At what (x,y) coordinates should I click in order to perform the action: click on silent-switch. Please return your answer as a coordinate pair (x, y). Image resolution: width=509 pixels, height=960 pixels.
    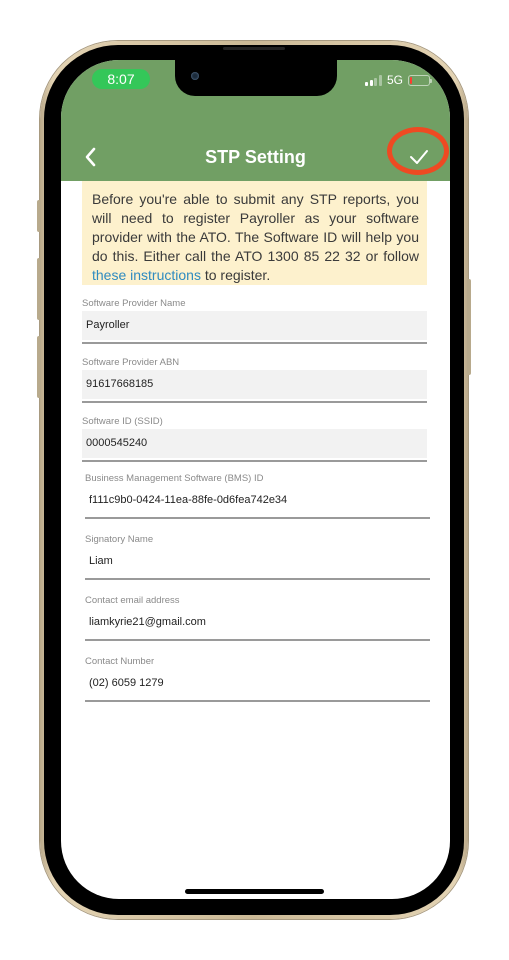
    Looking at the image, I should click on (39, 216).